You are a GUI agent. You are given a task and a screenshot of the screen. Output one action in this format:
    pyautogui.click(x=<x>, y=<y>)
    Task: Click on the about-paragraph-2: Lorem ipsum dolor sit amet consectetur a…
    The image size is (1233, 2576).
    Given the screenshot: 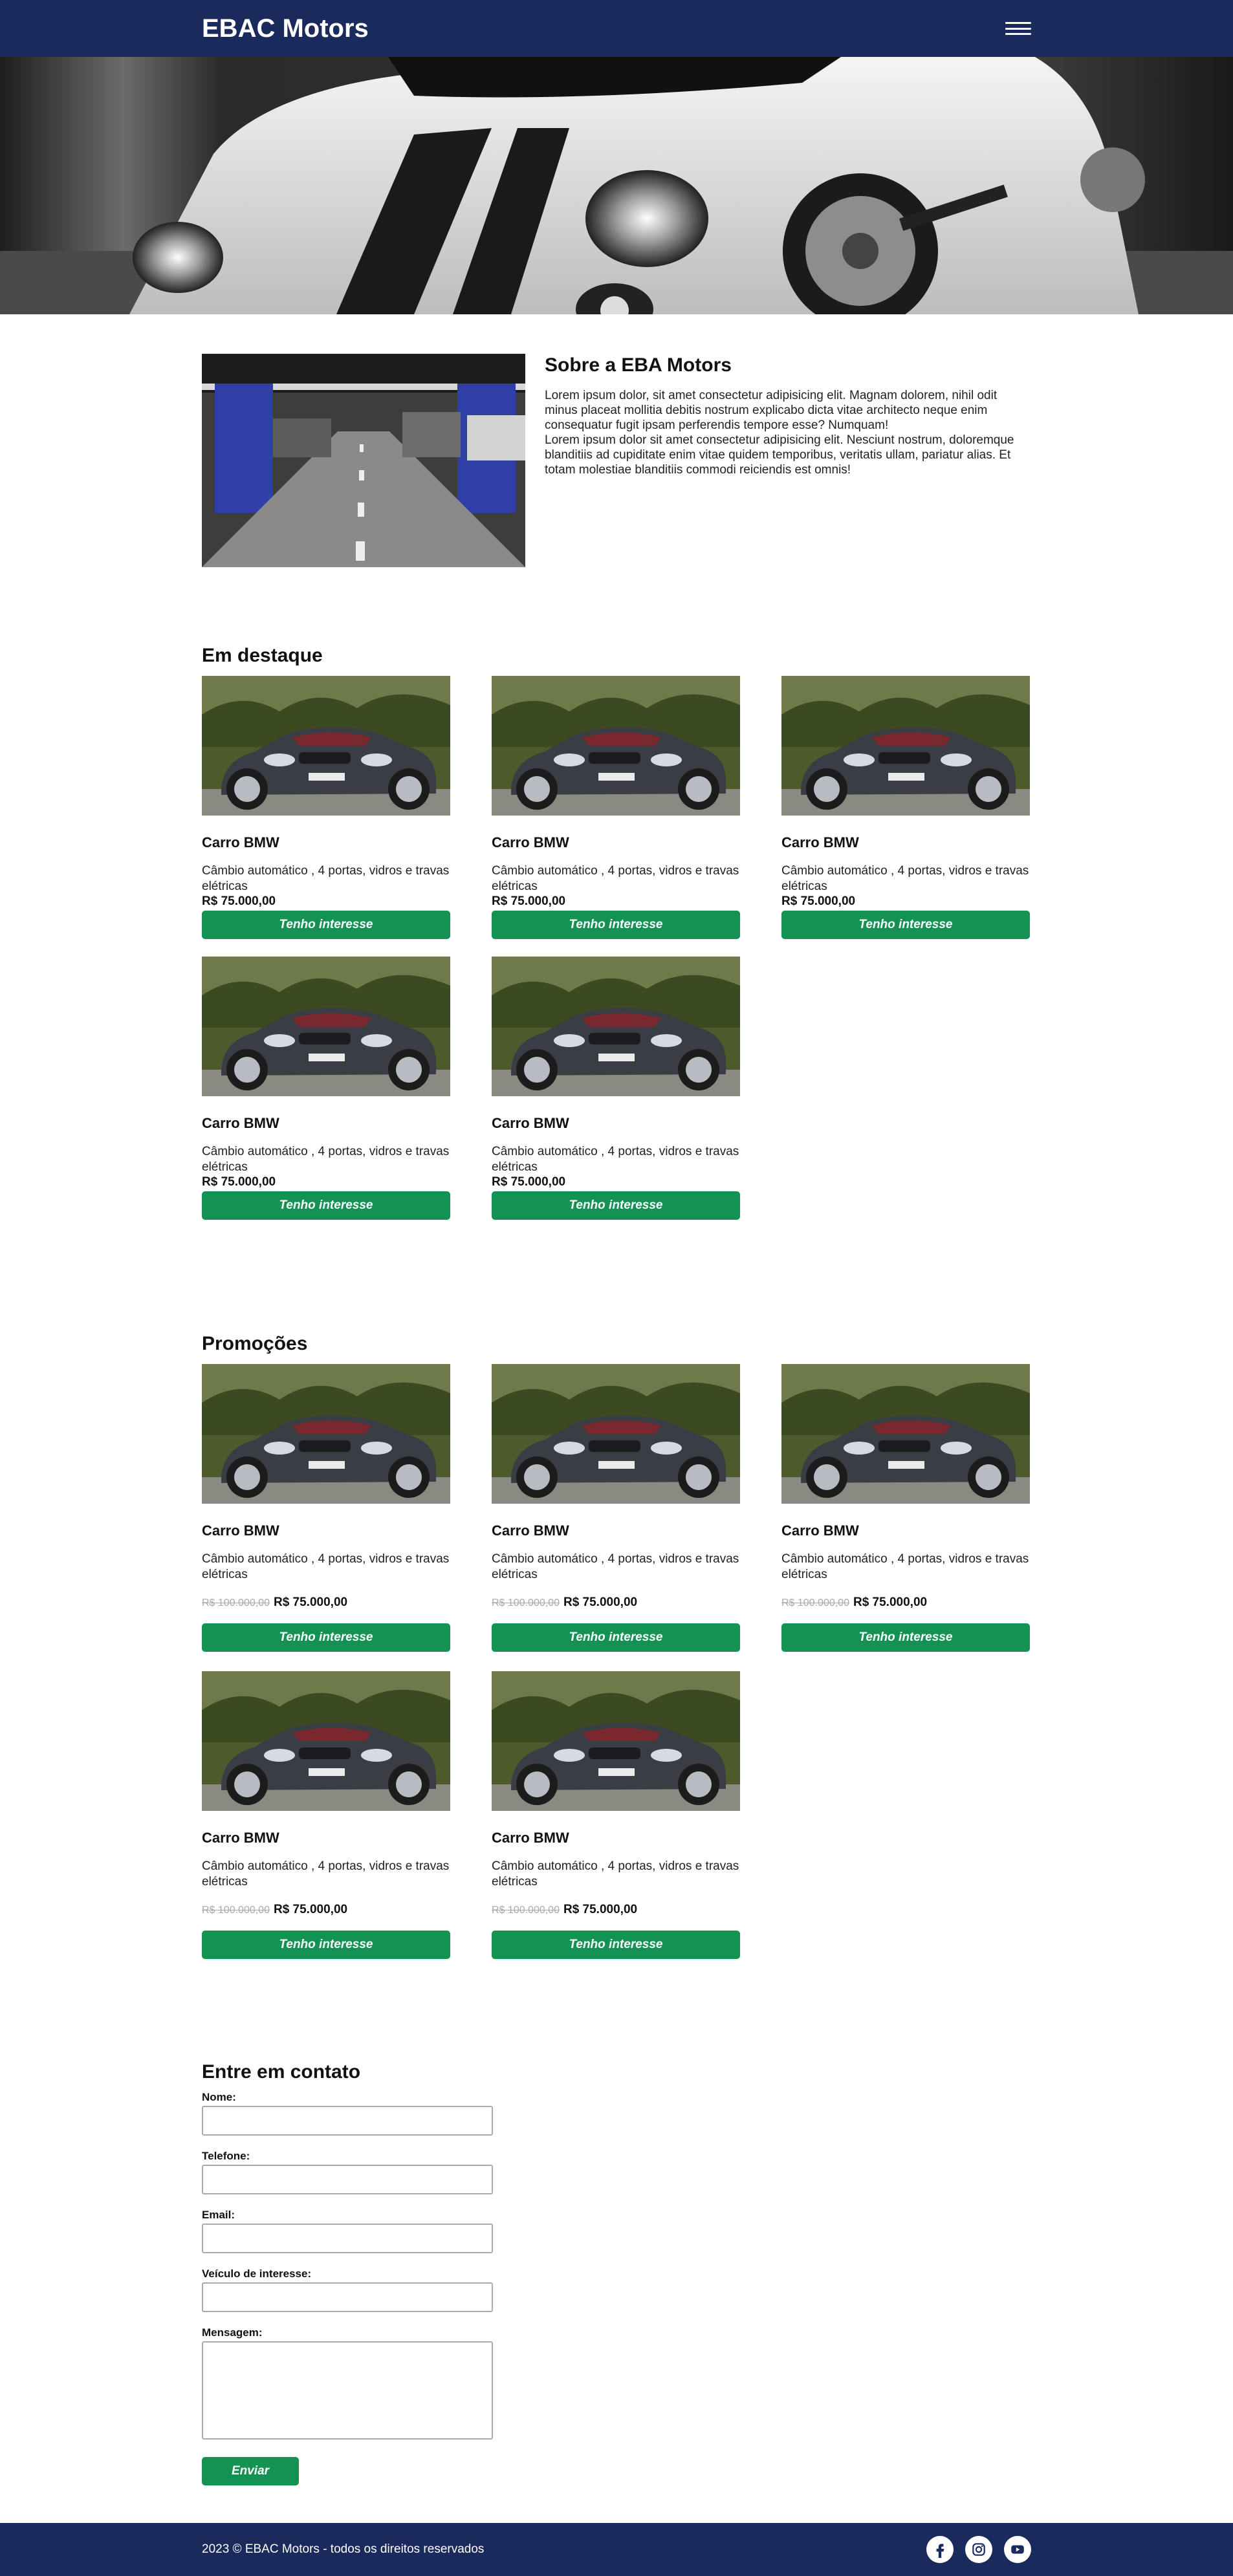 What is the action you would take?
    pyautogui.click(x=779, y=455)
    